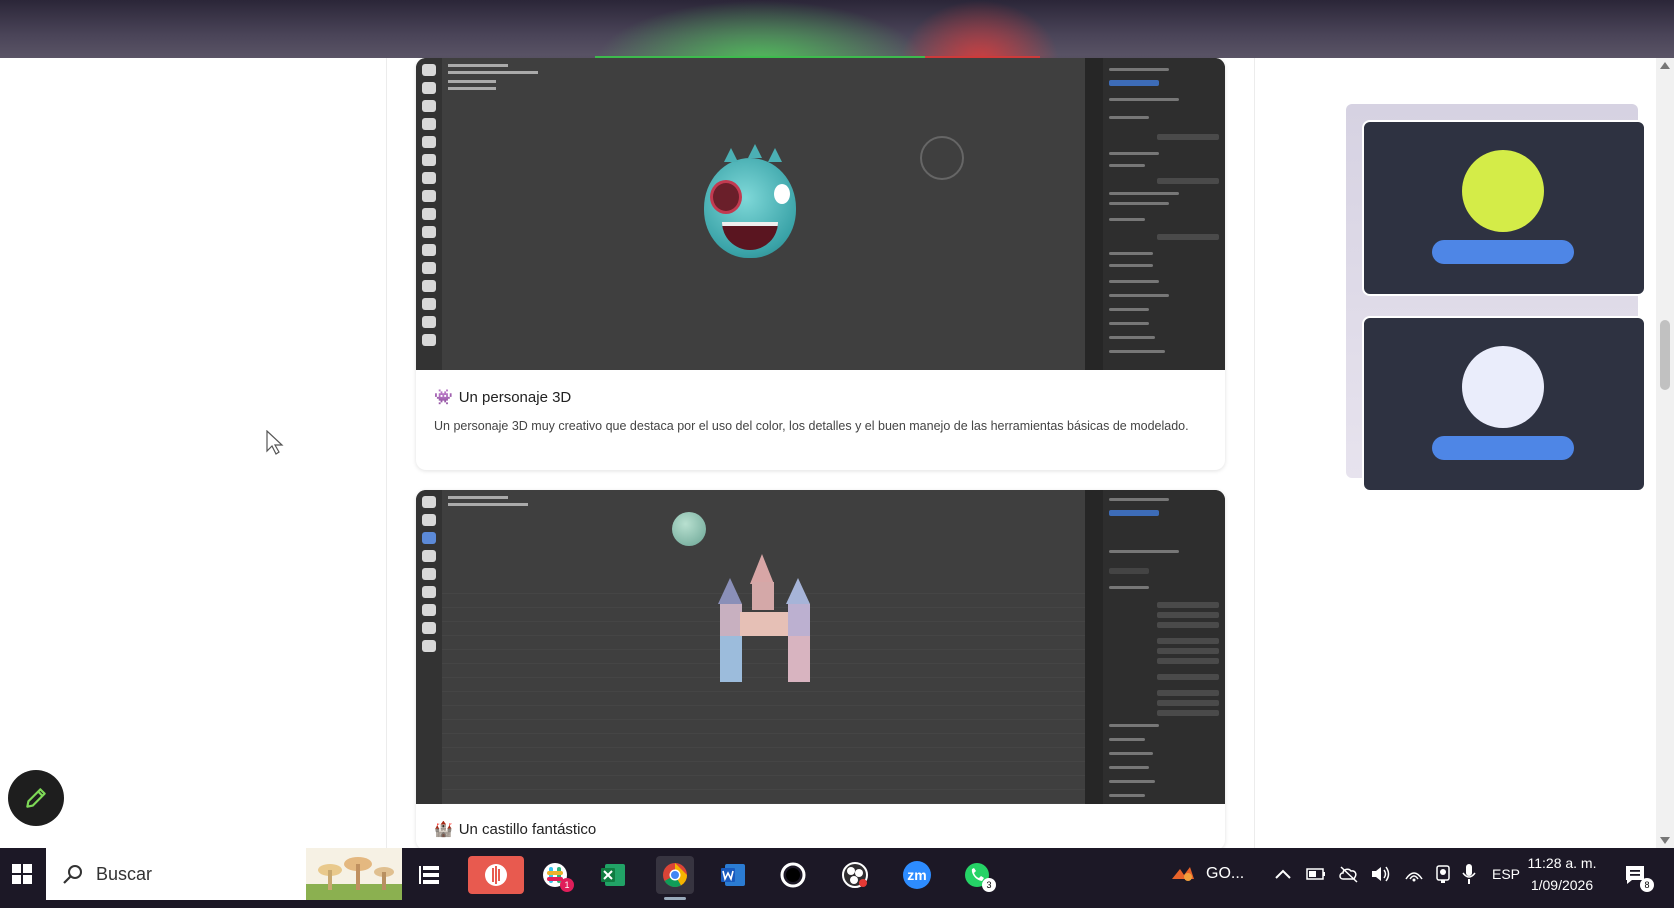 The image size is (1674, 908). What do you see at coordinates (1397, 874) in the screenshot?
I see `system-tray: ESP` at bounding box center [1397, 874].